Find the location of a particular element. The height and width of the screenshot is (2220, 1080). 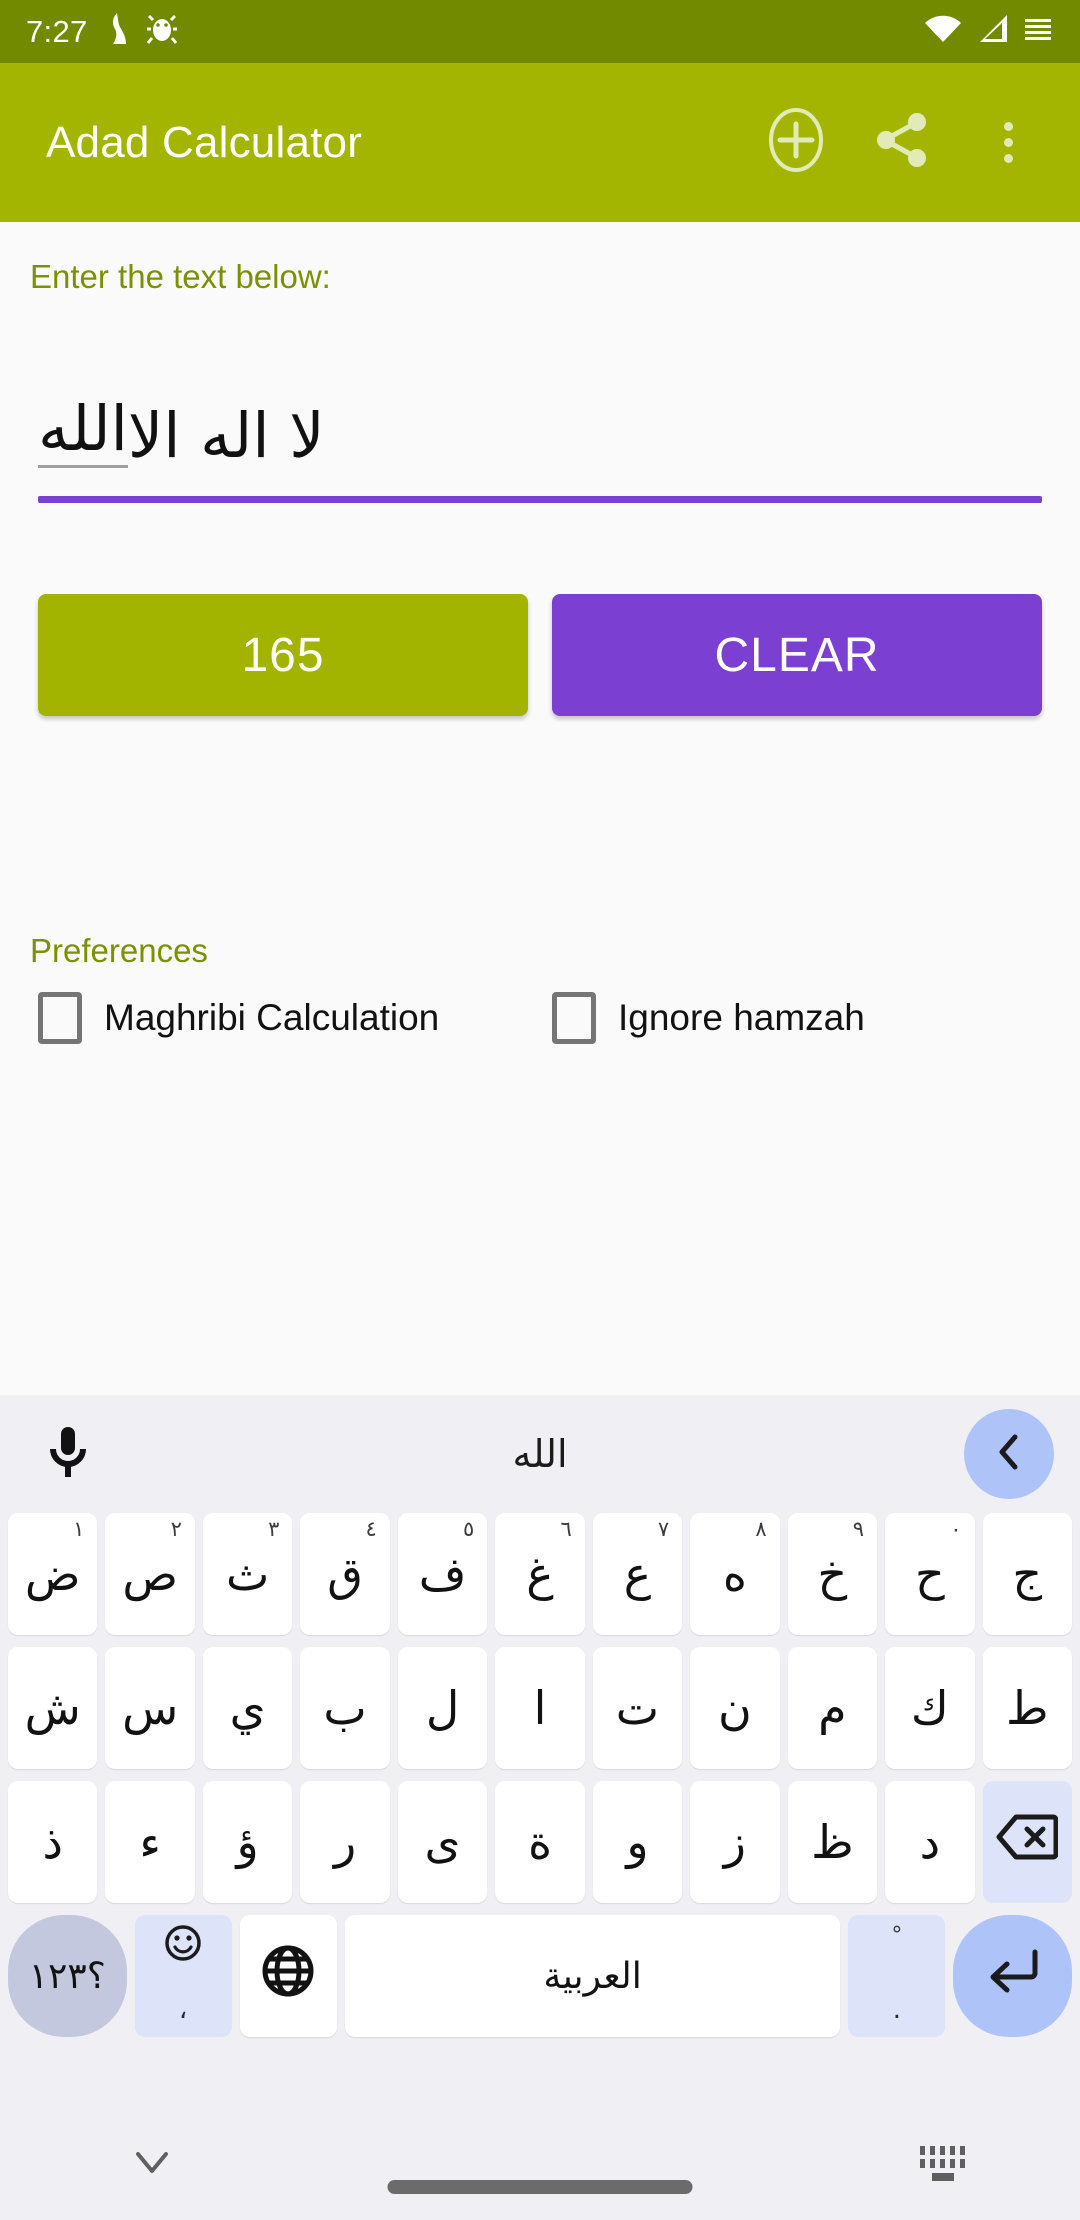

key-ya: ي is located at coordinates (247, 1708).